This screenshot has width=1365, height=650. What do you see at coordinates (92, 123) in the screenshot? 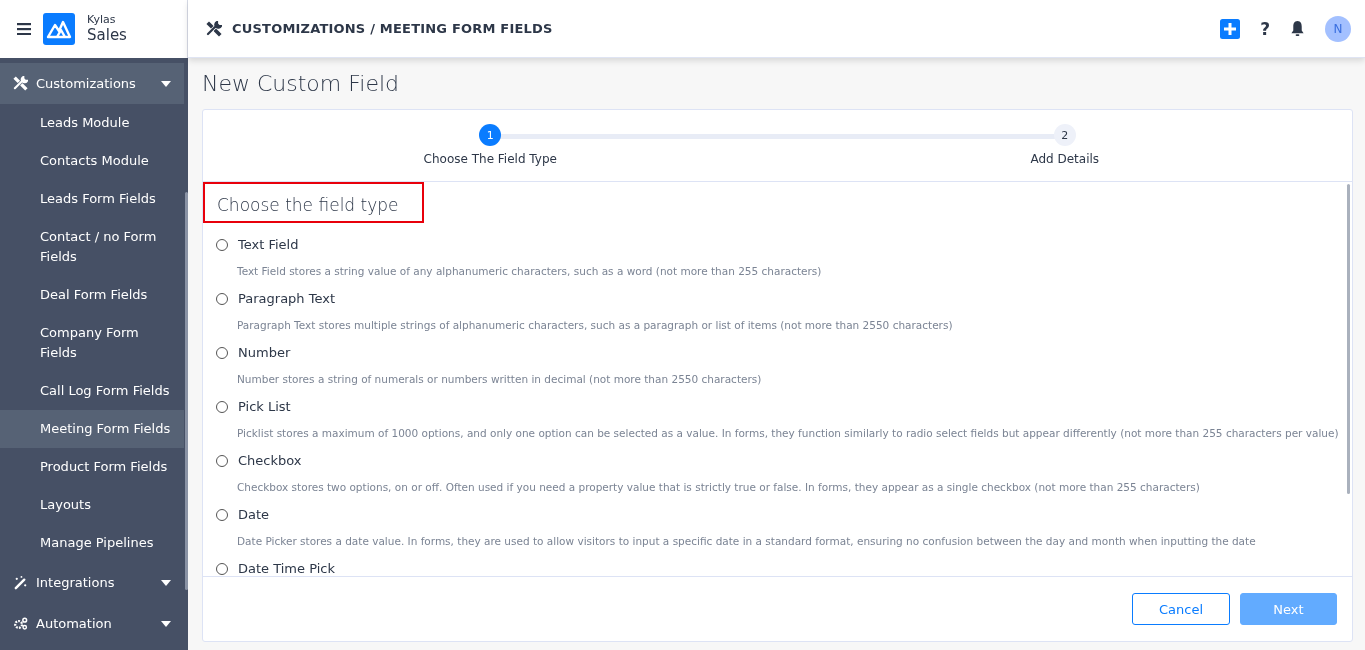
I see `sidebar-item: Leads Module` at bounding box center [92, 123].